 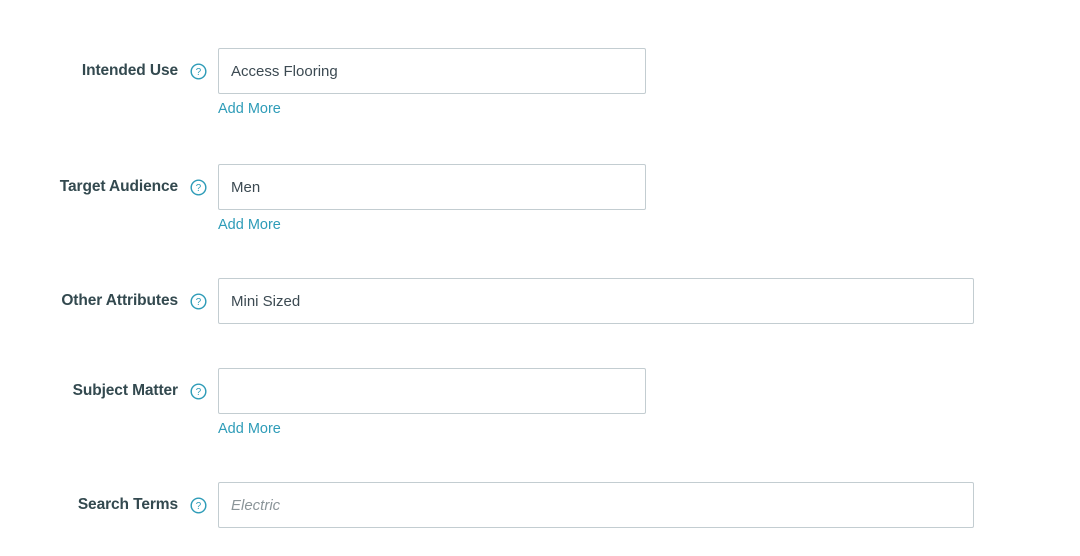 I want to click on form-row-intended-use: Intended Use ? Add More, so click(x=540, y=83).